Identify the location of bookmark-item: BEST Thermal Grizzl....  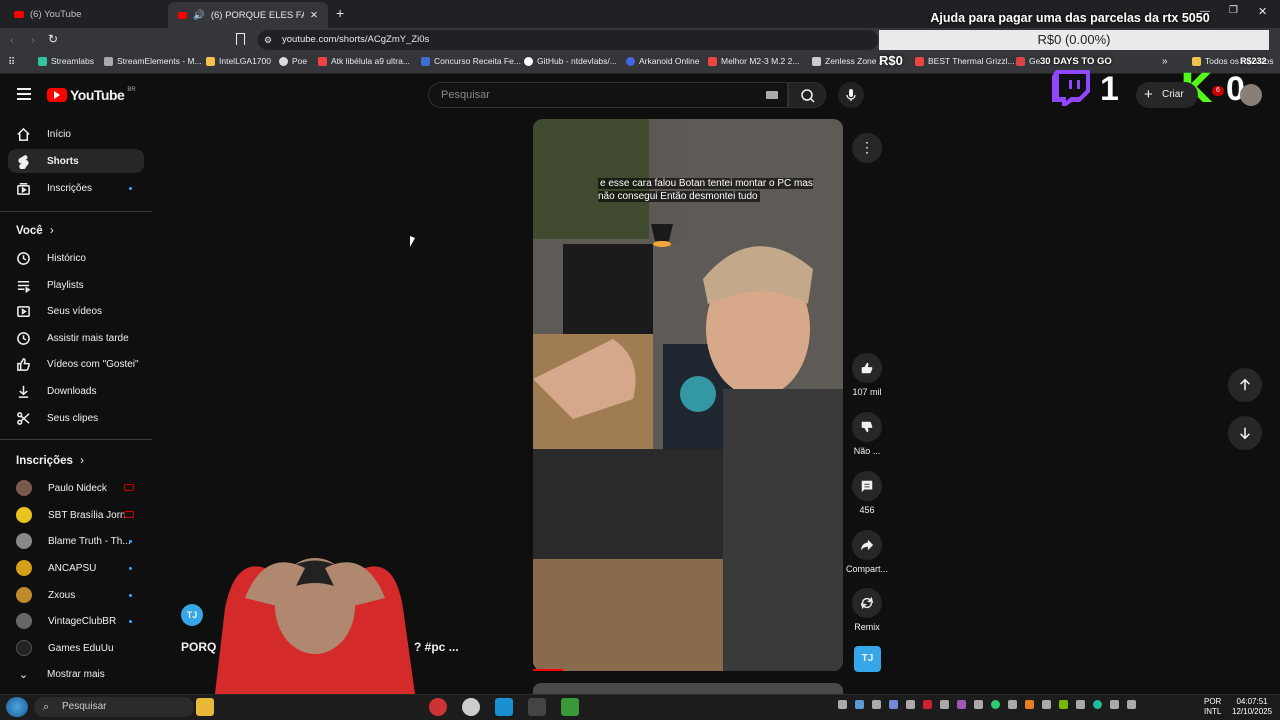
(965, 61).